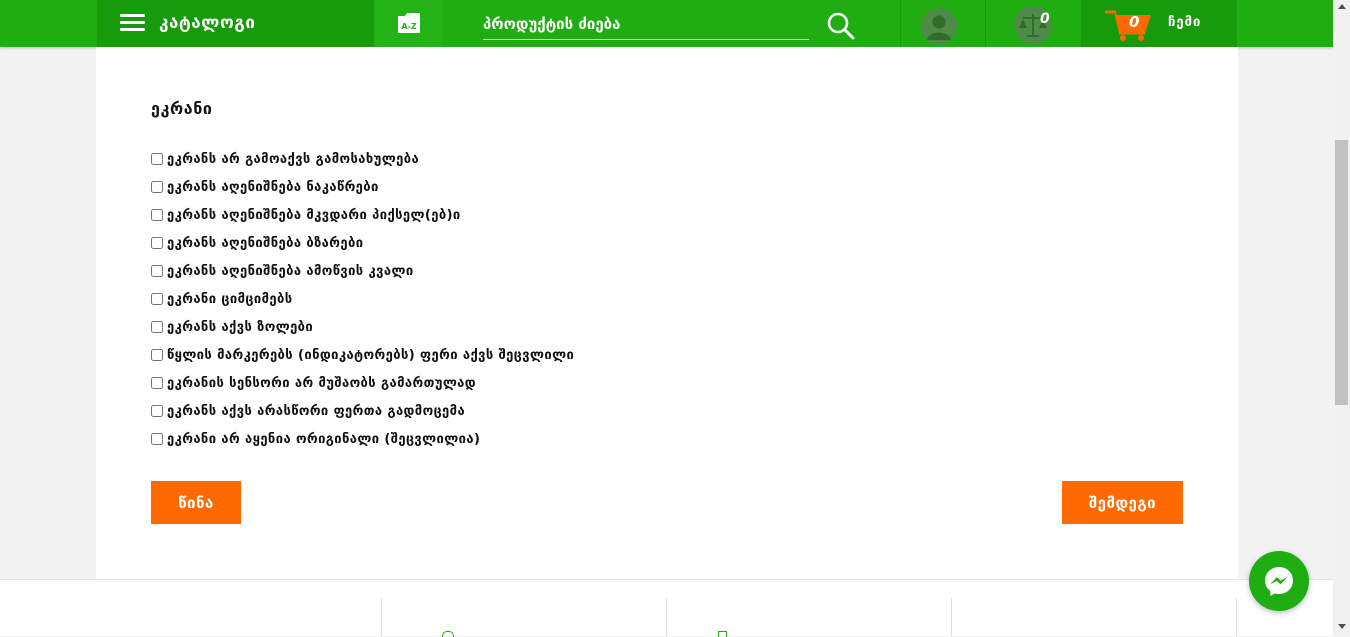 The image size is (1350, 637). Describe the element at coordinates (196, 502) in the screenshot. I see `previous-button: წინა` at that location.